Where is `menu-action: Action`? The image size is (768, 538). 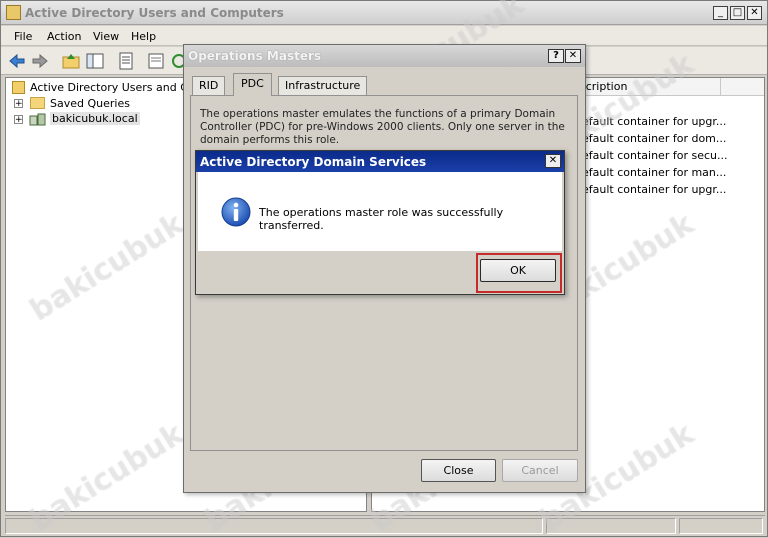
menu-action: Action is located at coordinates (64, 36).